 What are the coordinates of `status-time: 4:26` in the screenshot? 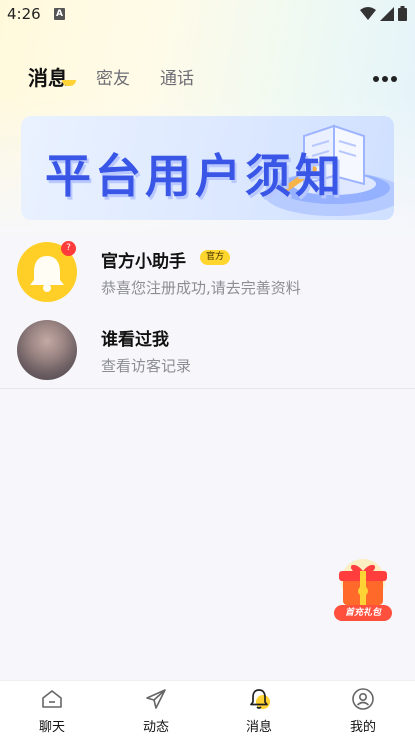 It's located at (24, 14).